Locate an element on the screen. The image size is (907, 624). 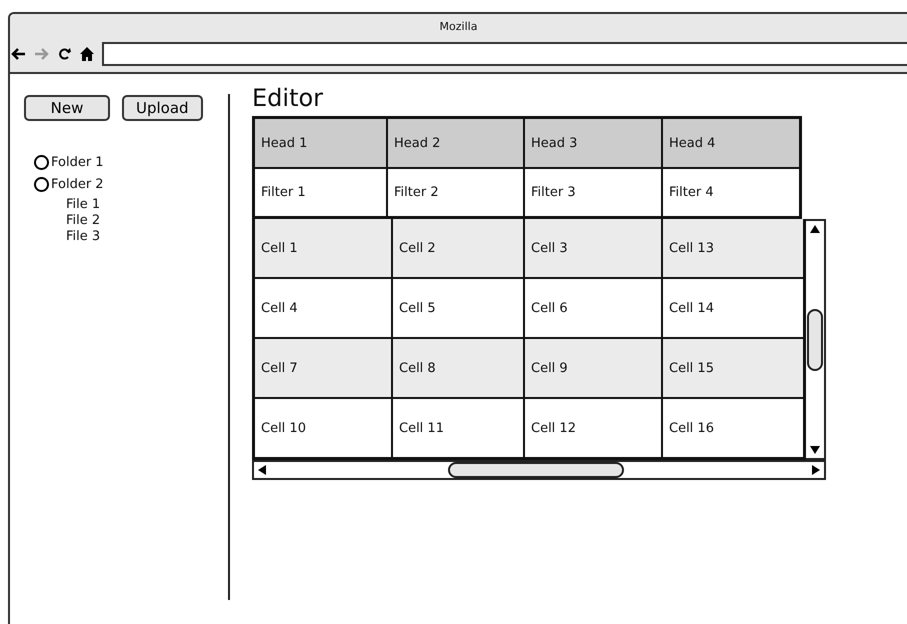
address-field is located at coordinates (504, 54).